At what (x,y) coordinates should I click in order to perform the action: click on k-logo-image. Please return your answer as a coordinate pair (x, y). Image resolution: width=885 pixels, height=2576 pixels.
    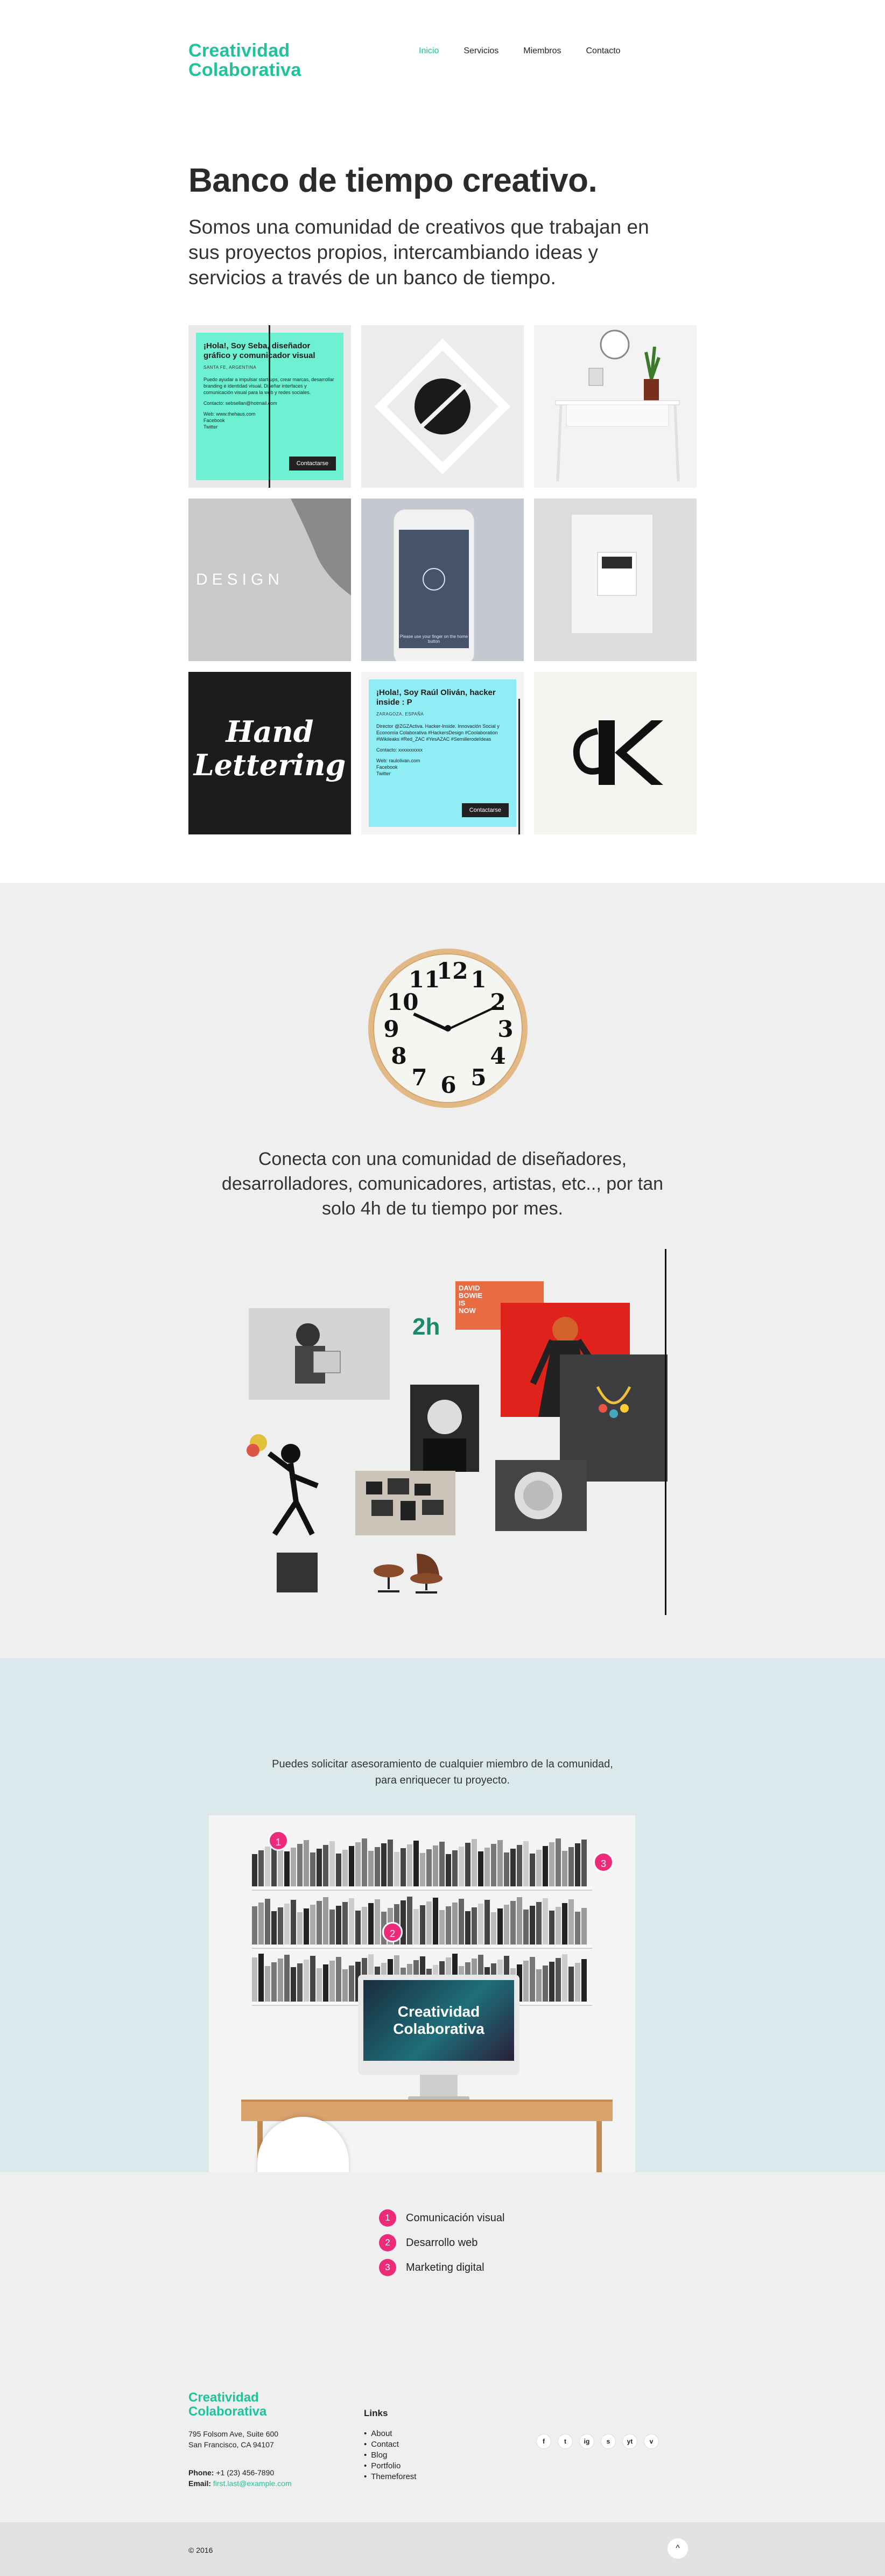
    Looking at the image, I should click on (615, 753).